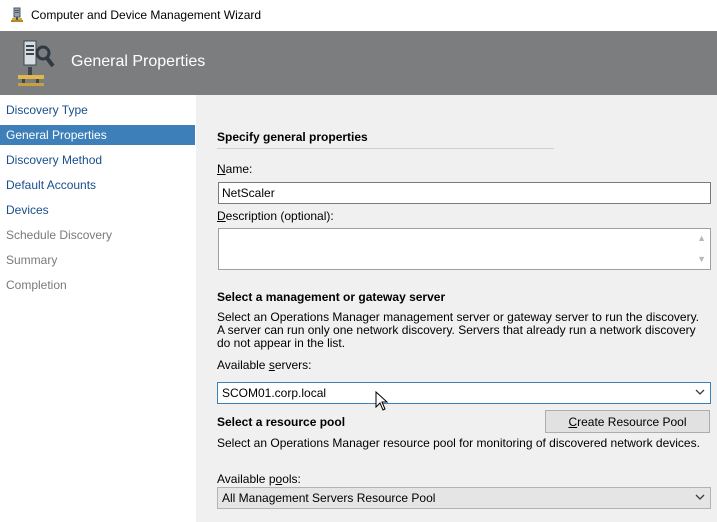 The width and height of the screenshot is (717, 522). Describe the element at coordinates (59, 235) in the screenshot. I see `nav-step-schedule-discovery: Schedule Discovery` at that location.